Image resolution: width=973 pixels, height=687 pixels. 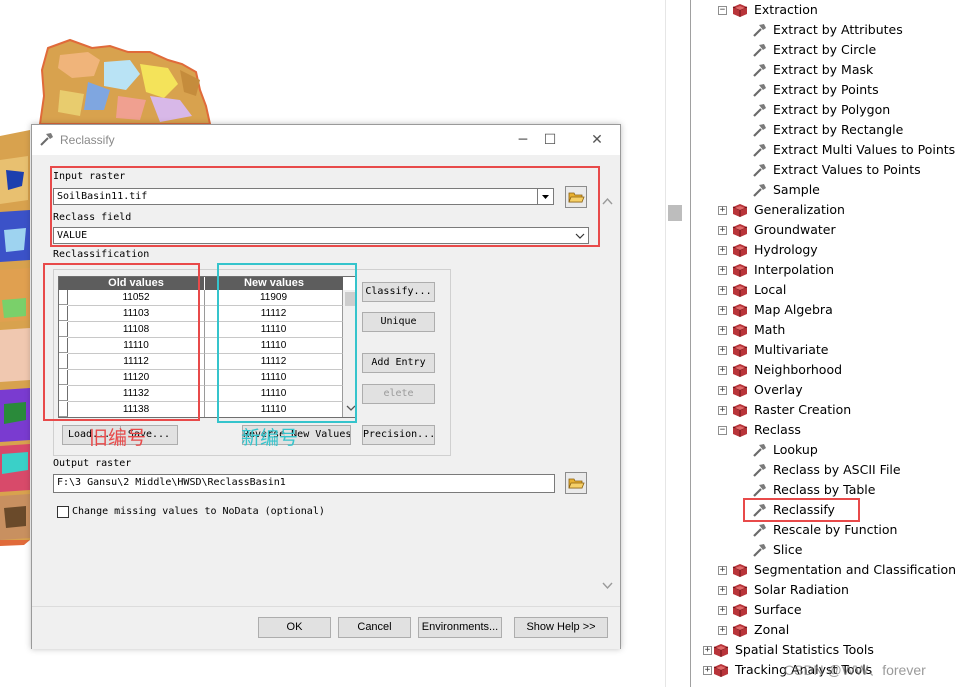 What do you see at coordinates (823, 69) in the screenshot?
I see `tree-item-label: Extract by Mask` at bounding box center [823, 69].